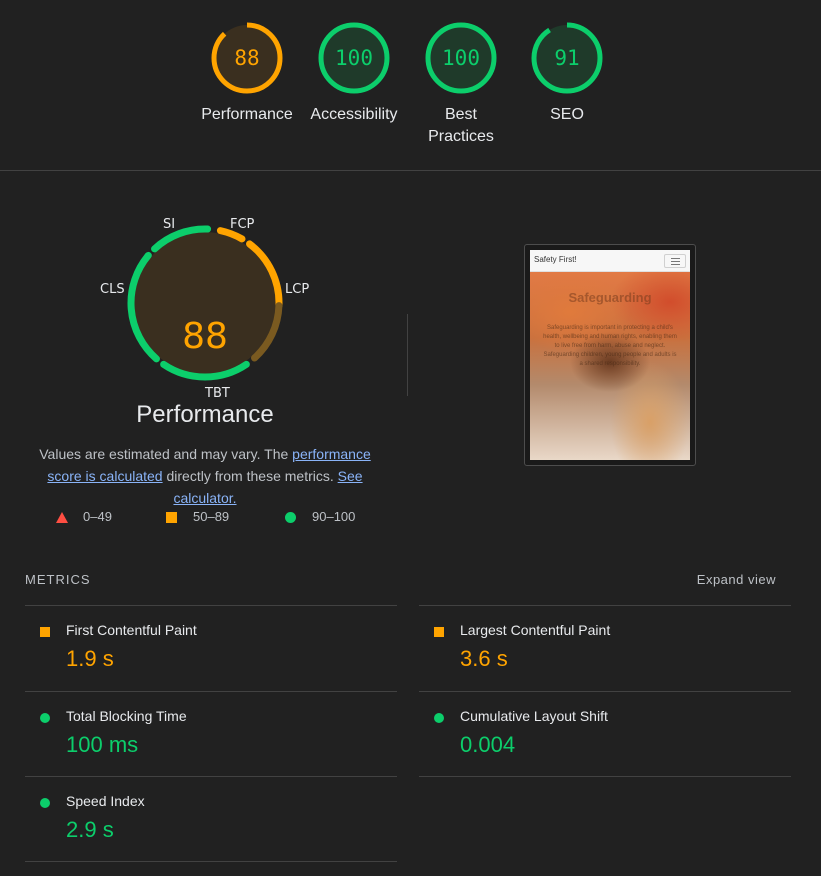 The width and height of the screenshot is (821, 876). What do you see at coordinates (297, 289) in the screenshot?
I see `metric-tag-lcp: LCP` at bounding box center [297, 289].